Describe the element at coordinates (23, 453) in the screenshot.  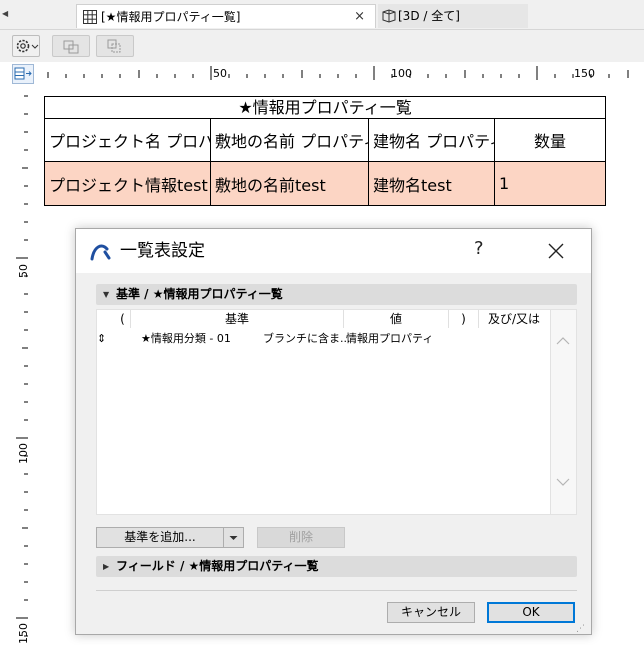
I see `vruler-label-100: 100` at that location.